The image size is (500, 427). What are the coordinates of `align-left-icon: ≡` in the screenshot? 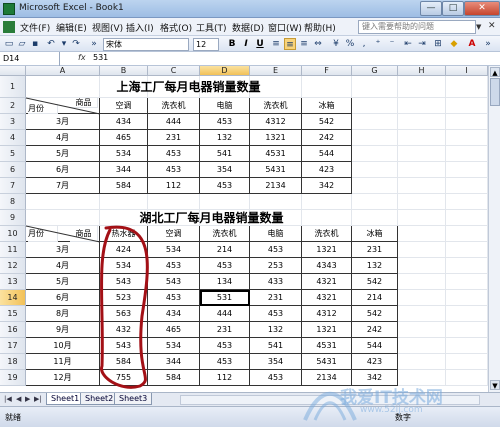 It's located at (276, 44).